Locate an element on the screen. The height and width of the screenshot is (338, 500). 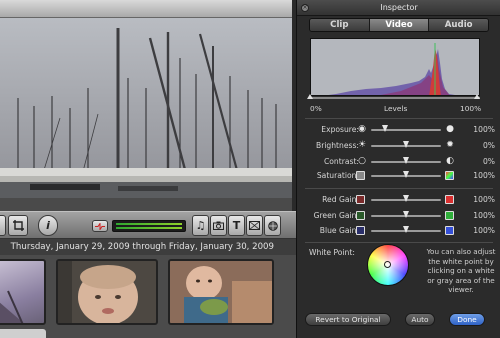
green-gain-slider-handle is located at coordinates (406, 214).